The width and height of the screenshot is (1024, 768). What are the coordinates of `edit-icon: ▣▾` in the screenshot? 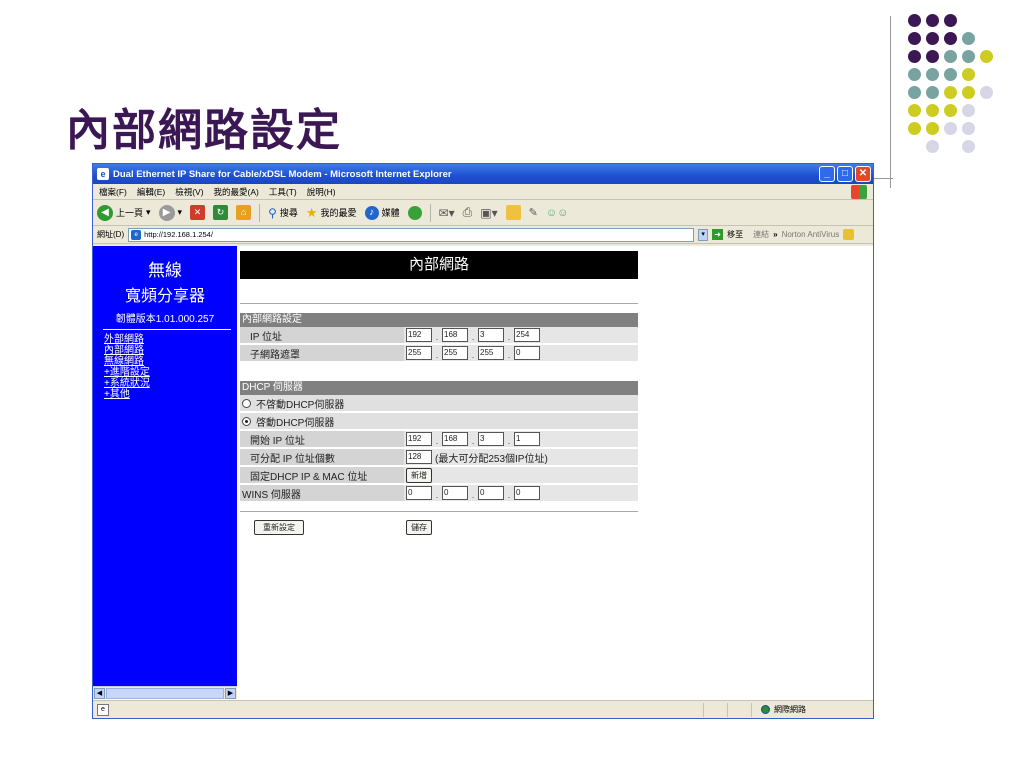 It's located at (488, 213).